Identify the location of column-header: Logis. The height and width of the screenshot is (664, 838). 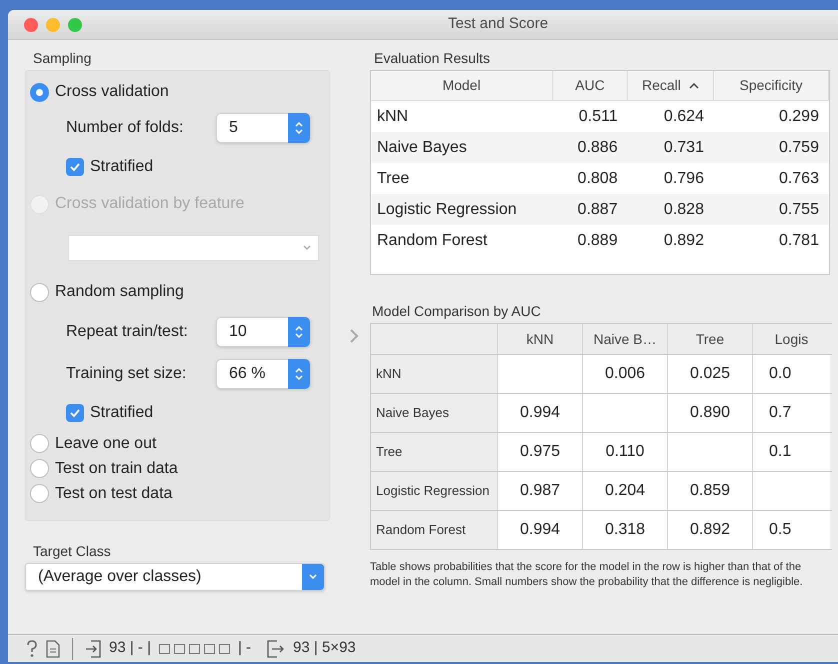
(791, 339).